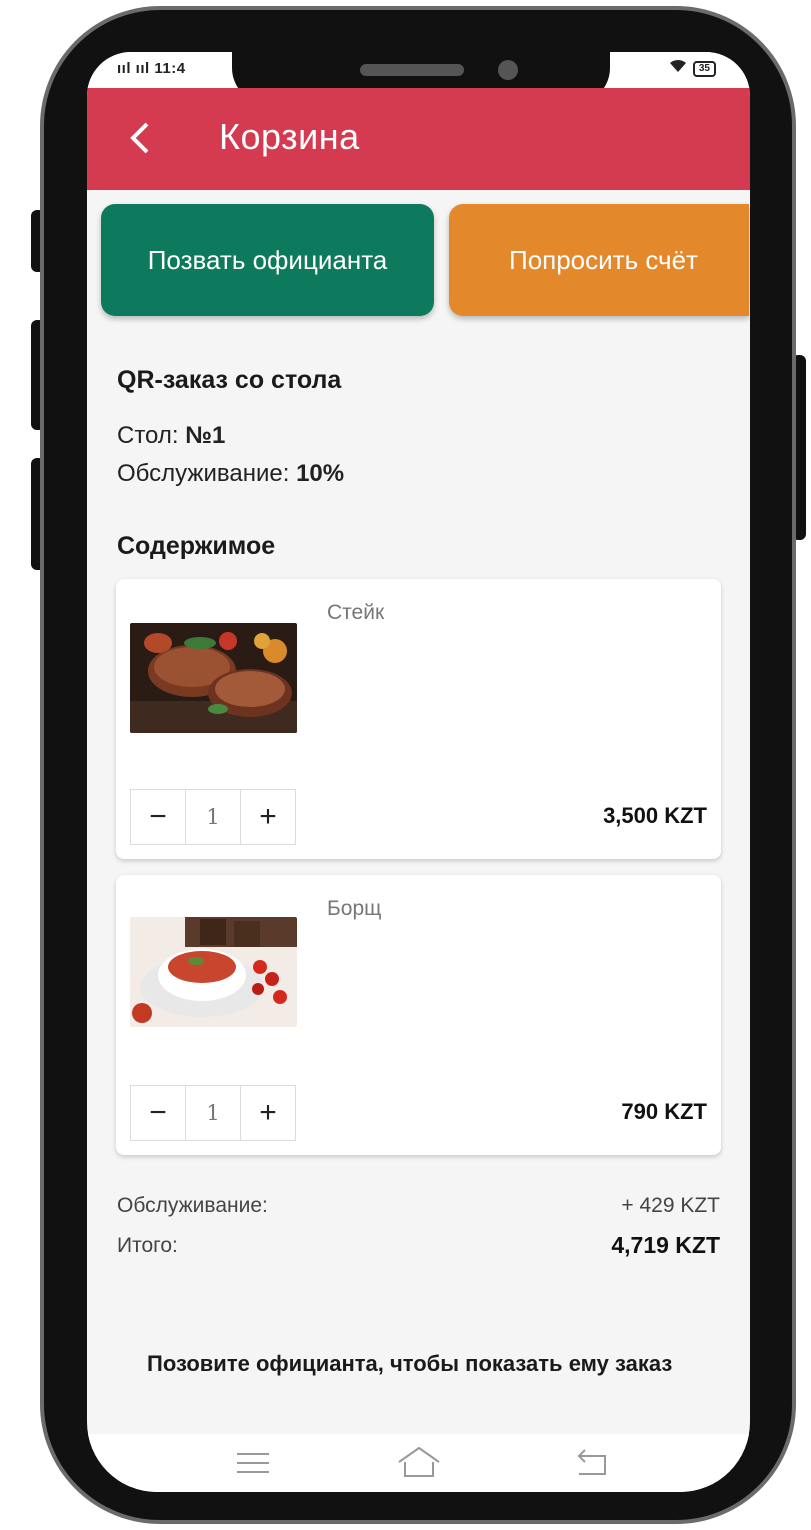 Image resolution: width=811 pixels, height=1530 pixels. Describe the element at coordinates (289, 136) in the screenshot. I see `page-title: Корзина` at that location.